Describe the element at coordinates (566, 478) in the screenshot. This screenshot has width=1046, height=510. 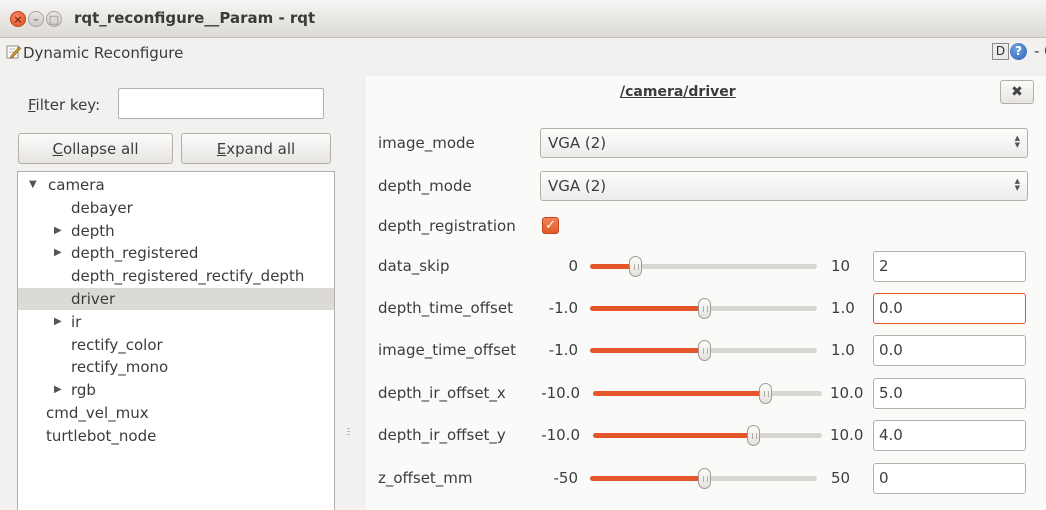
I see `z-offset-mm-min-label: -50` at that location.